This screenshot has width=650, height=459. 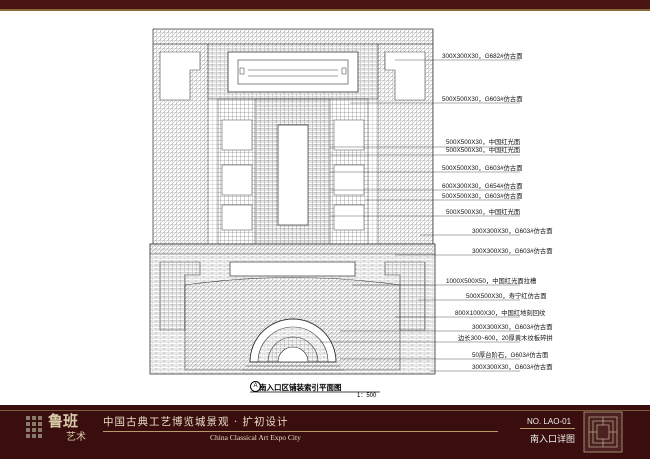 What do you see at coordinates (549, 421) in the screenshot?
I see `sheet-number: NO. LAO-01` at bounding box center [549, 421].